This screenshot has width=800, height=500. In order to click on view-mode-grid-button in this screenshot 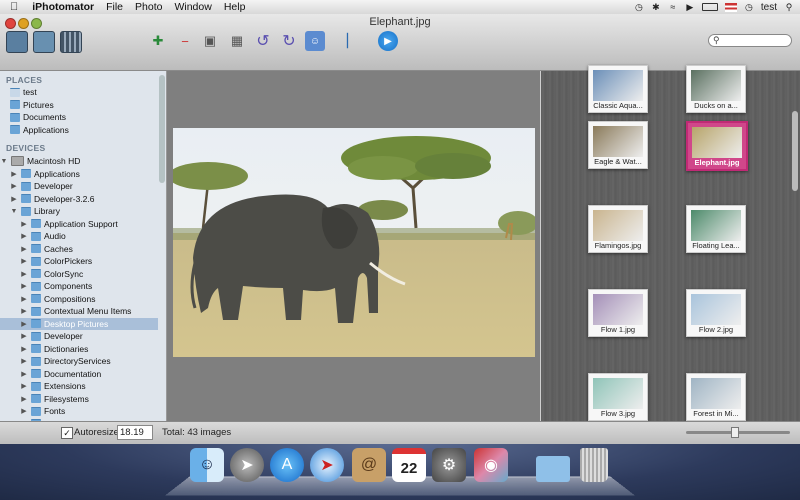, I will do `click(71, 42)`.